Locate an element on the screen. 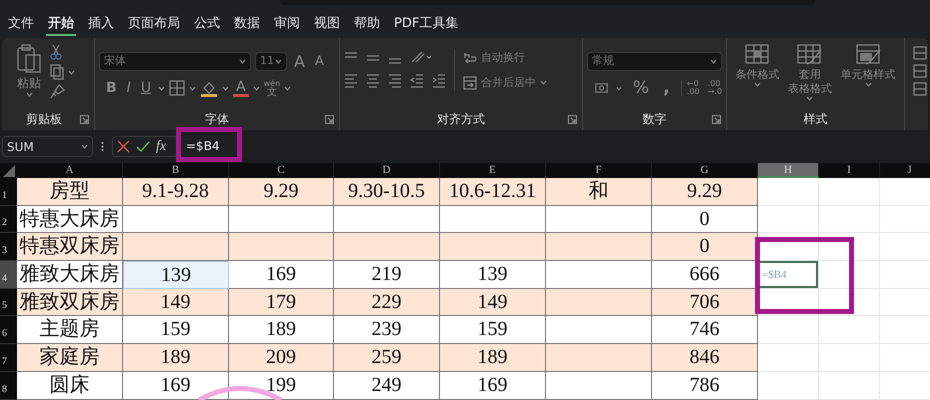  copy-icon is located at coordinates (57, 72).